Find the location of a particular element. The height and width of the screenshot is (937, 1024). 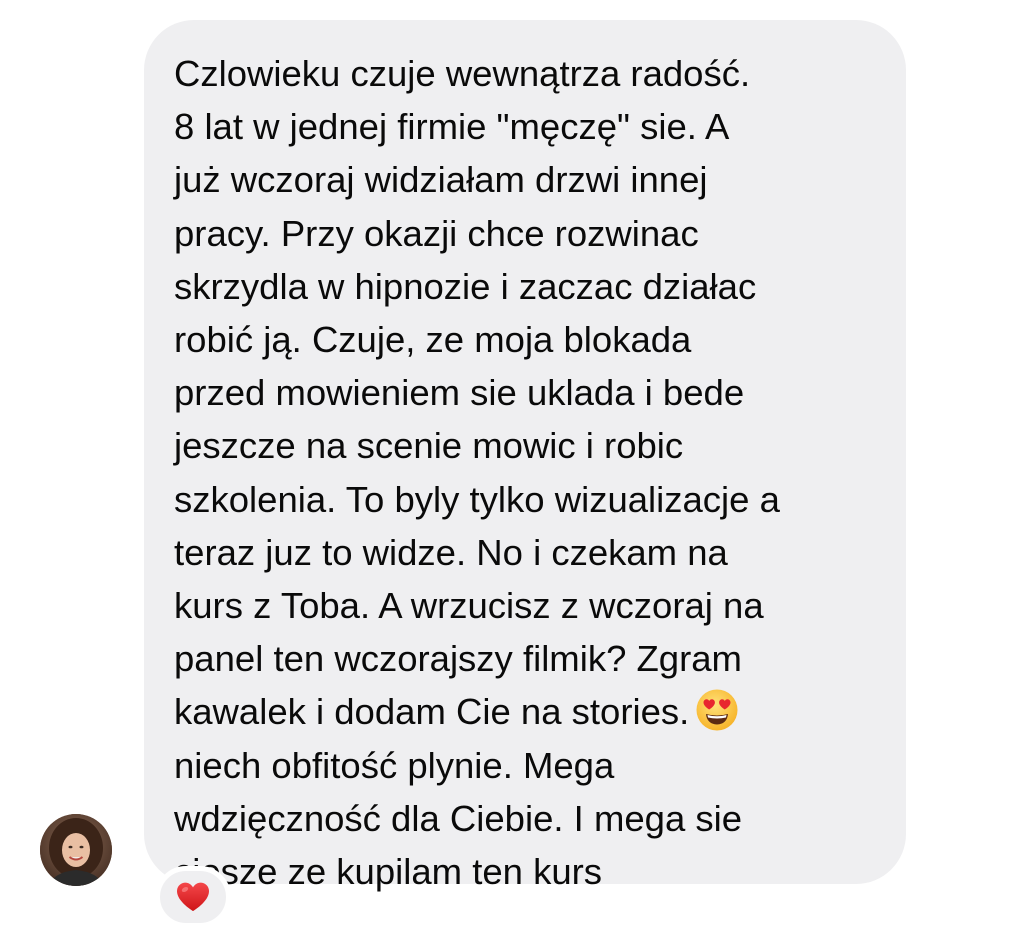

message-line: już wczoraj widziałam drzwi innej is located at coordinates (441, 180).